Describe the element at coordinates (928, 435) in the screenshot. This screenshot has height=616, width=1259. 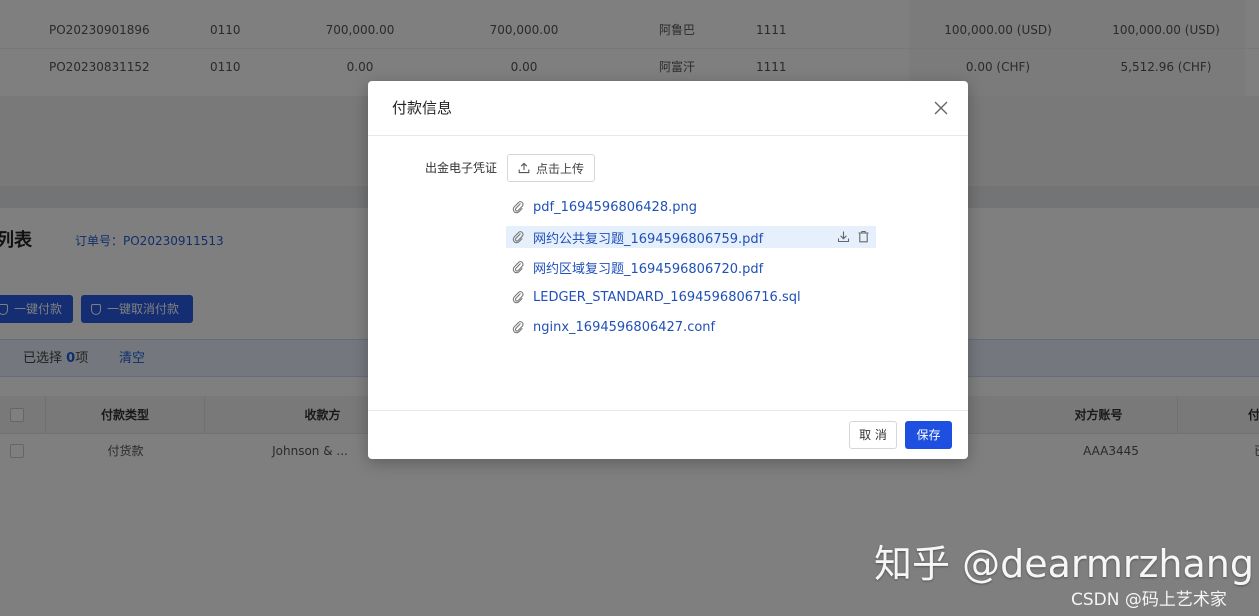
I see `save-button: 保存` at that location.